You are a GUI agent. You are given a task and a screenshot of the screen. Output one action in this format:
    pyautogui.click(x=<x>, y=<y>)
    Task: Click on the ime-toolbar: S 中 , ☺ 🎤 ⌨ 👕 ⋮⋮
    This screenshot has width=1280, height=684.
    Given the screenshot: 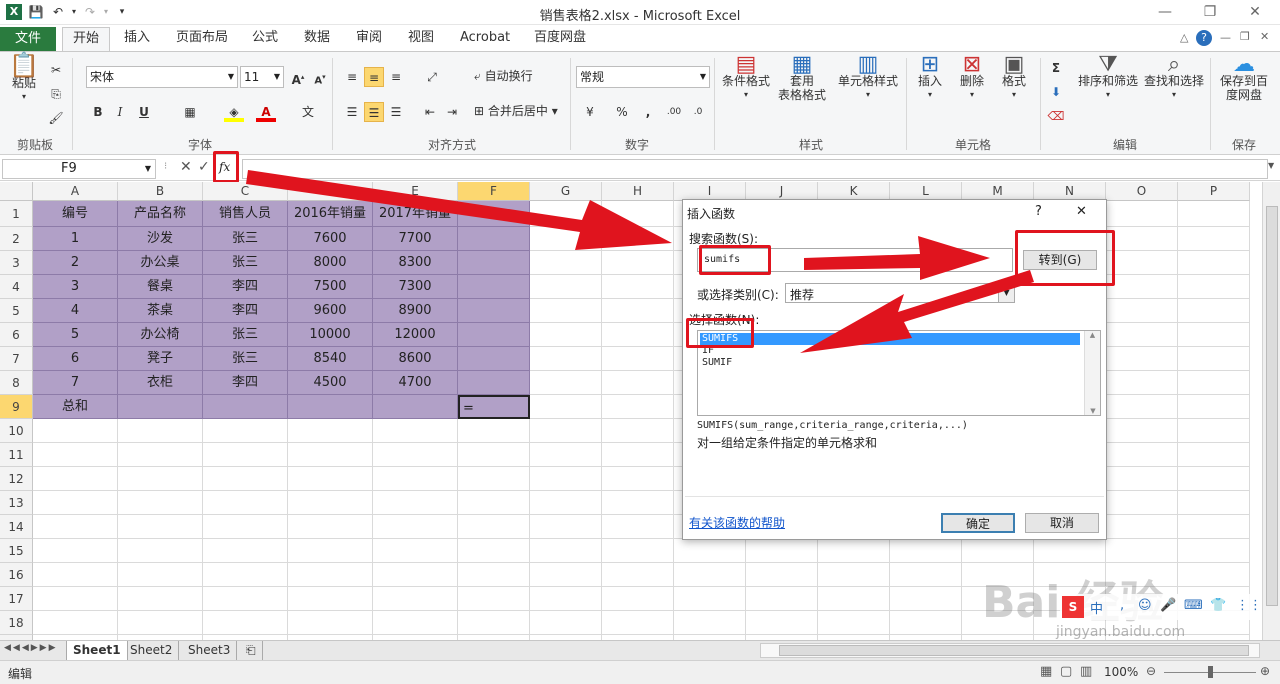 What is the action you would take?
    pyautogui.click(x=1161, y=607)
    